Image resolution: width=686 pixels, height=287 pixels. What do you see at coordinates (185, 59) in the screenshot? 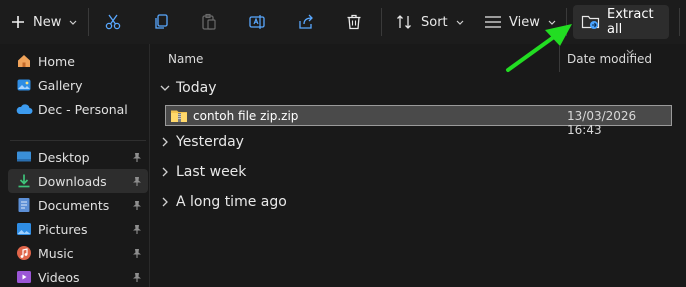
I see `column-header-name: Name` at bounding box center [185, 59].